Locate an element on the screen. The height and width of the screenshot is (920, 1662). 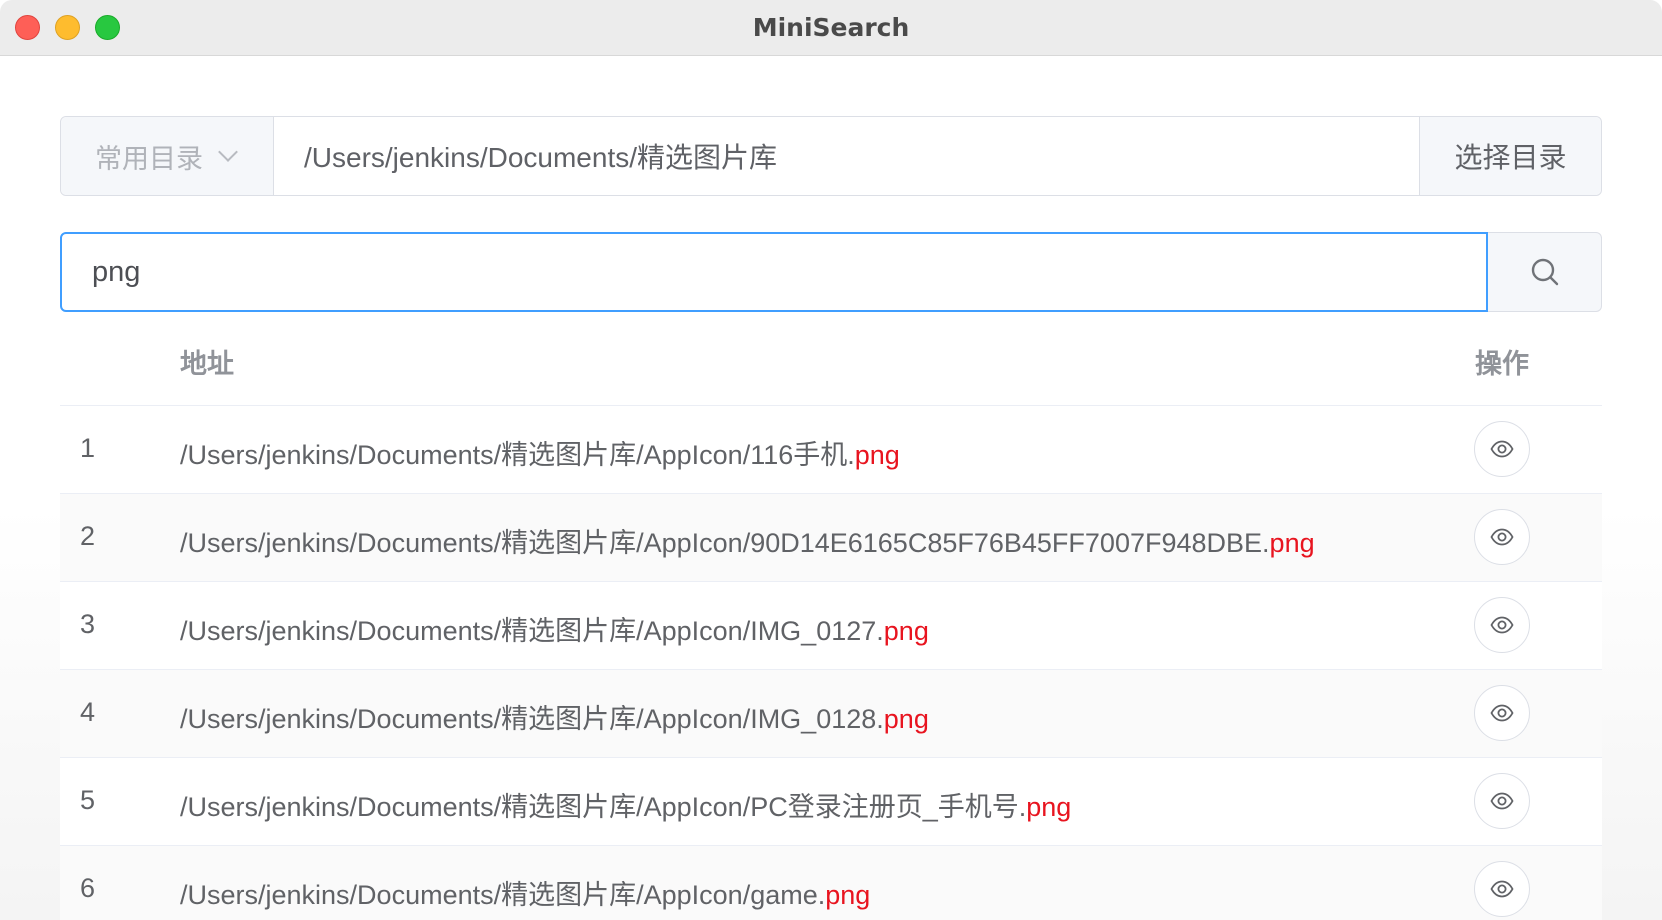
column-header-address: 地址 is located at coordinates (207, 364).